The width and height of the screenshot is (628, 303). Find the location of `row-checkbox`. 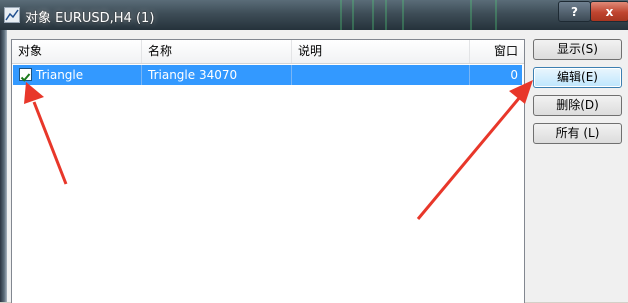

row-checkbox is located at coordinates (25, 75).